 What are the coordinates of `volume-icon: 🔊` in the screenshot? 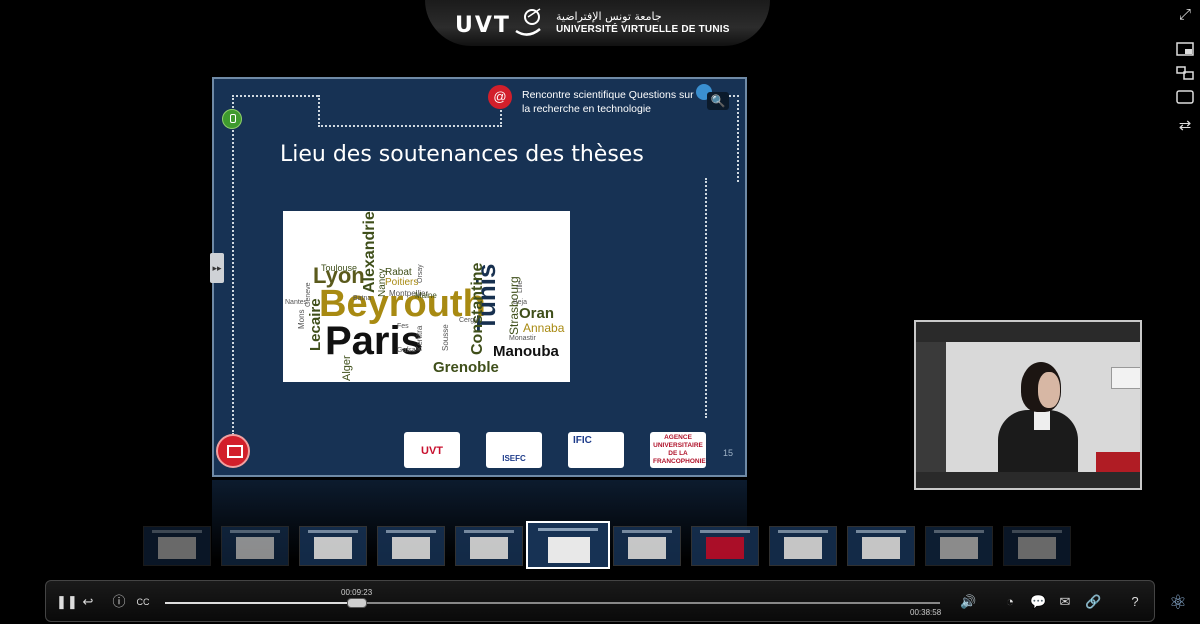 It's located at (968, 602).